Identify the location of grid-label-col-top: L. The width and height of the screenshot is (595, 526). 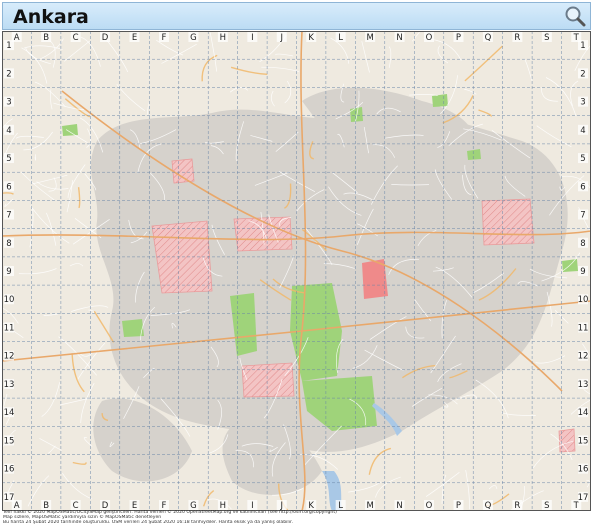
(340, 38).